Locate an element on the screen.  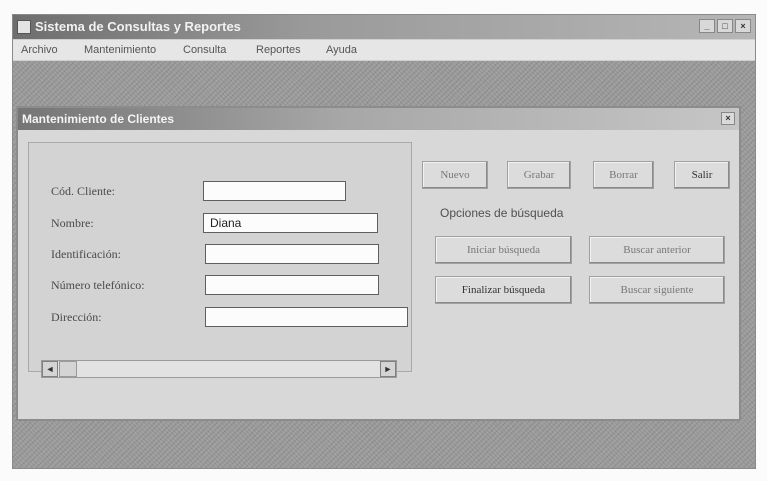
direccion-input is located at coordinates (306, 317).